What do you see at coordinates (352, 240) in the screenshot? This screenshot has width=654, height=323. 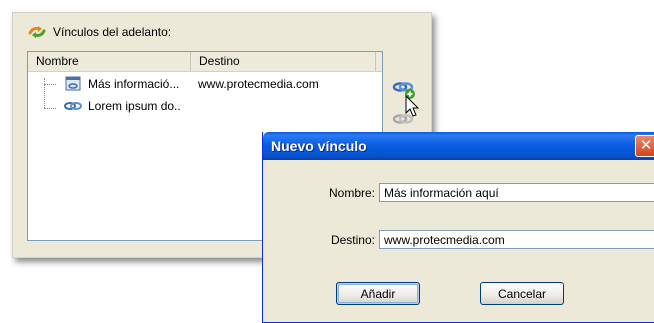 I see `destino-label: Destino:` at bounding box center [352, 240].